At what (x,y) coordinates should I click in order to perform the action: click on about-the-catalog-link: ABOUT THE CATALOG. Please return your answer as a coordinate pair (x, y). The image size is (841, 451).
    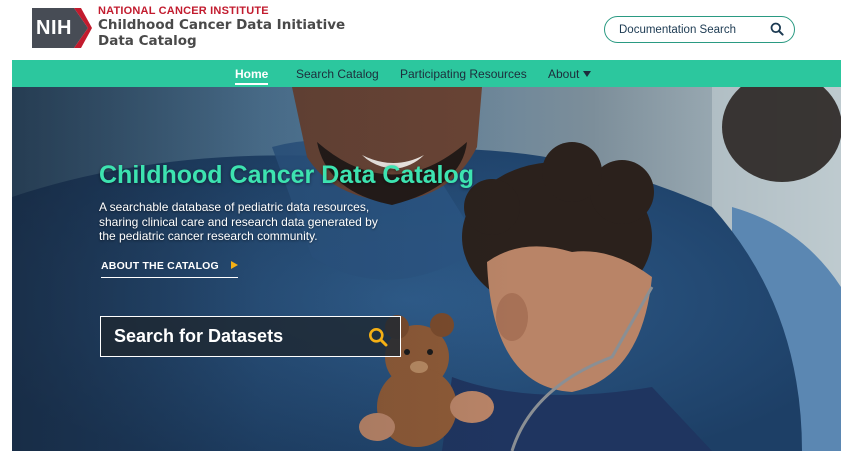
    Looking at the image, I should click on (169, 269).